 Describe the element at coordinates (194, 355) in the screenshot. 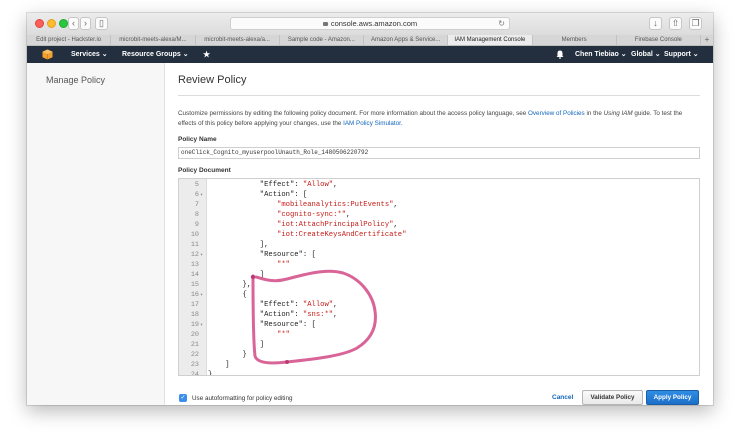

I see `line-number: 22` at that location.